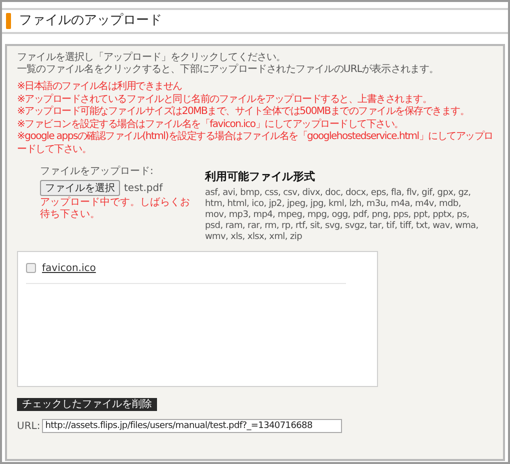 The width and height of the screenshot is (510, 464). What do you see at coordinates (210, 124) in the screenshot?
I see `warning-note: ※ファビコンを設定する場合はファイル名を「favicon.ico」にしてアップロードして下さい。` at bounding box center [210, 124].